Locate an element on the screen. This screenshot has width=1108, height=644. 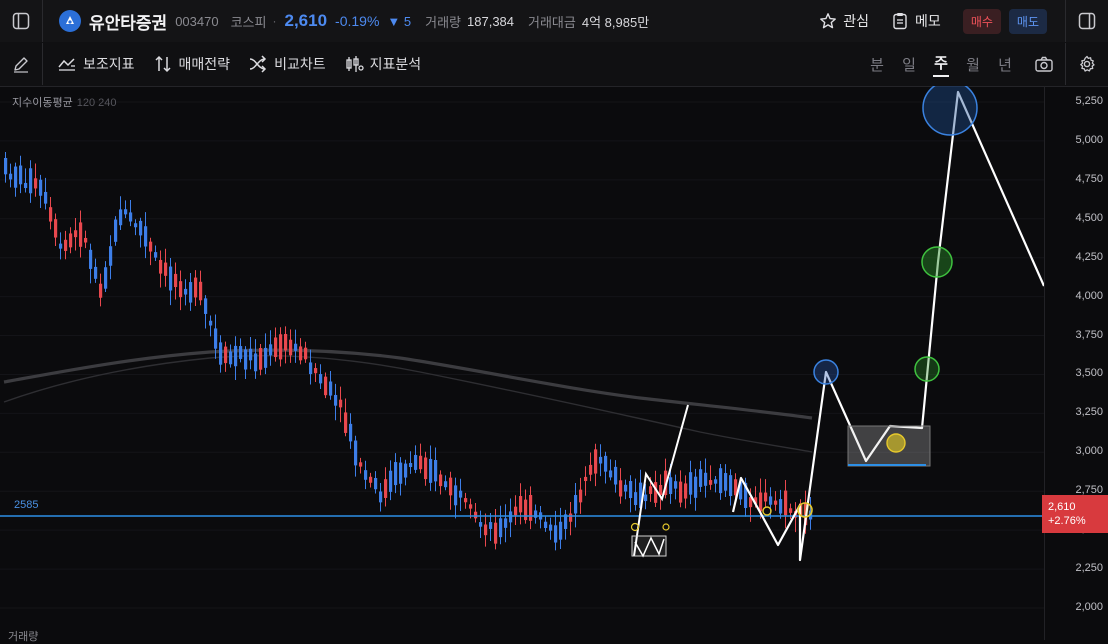
strategy-label: 매매전략 is located at coordinates (204, 64).